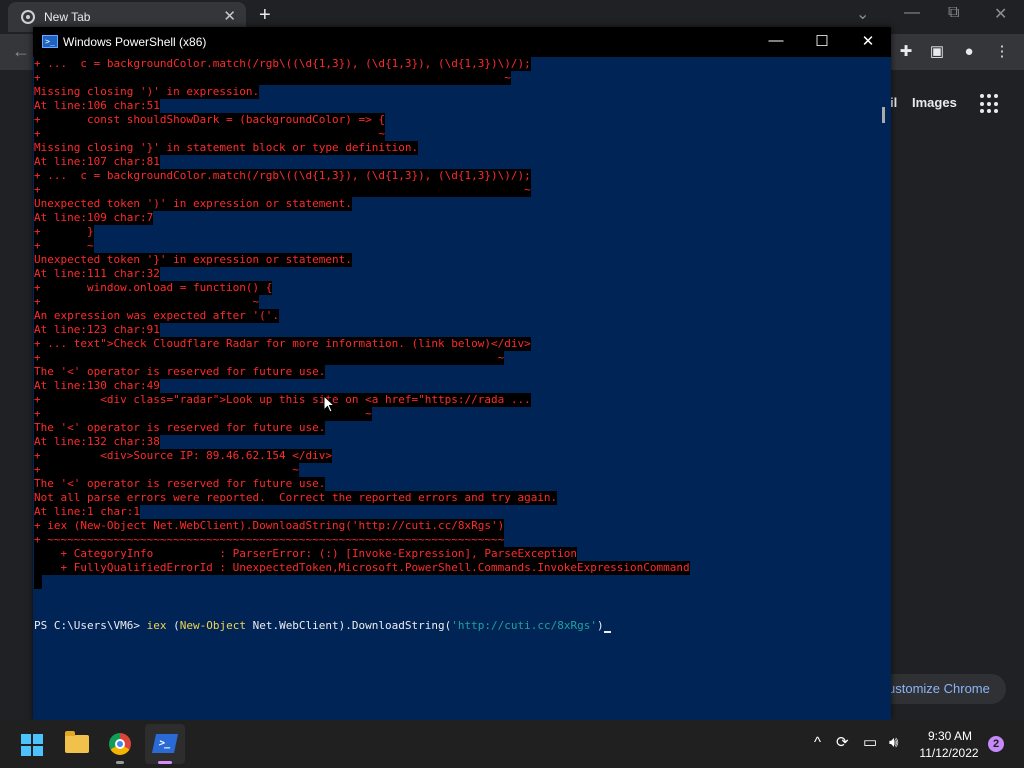 The height and width of the screenshot is (768, 1024). Describe the element at coordinates (600, 625) in the screenshot. I see `prompt-close: )` at that location.